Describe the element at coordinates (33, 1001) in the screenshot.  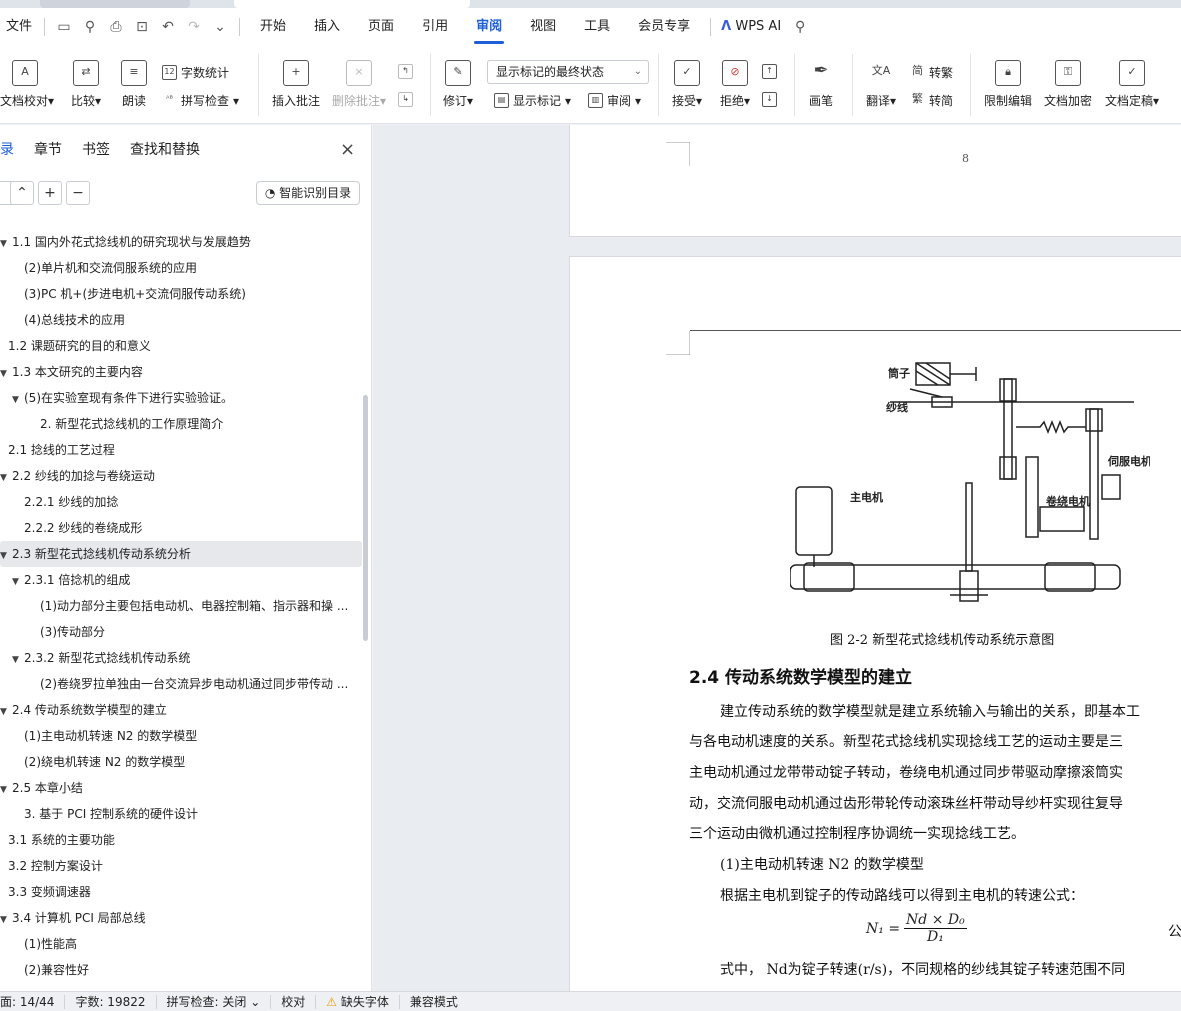
I see `page-indicator: 面: 14/44` at that location.